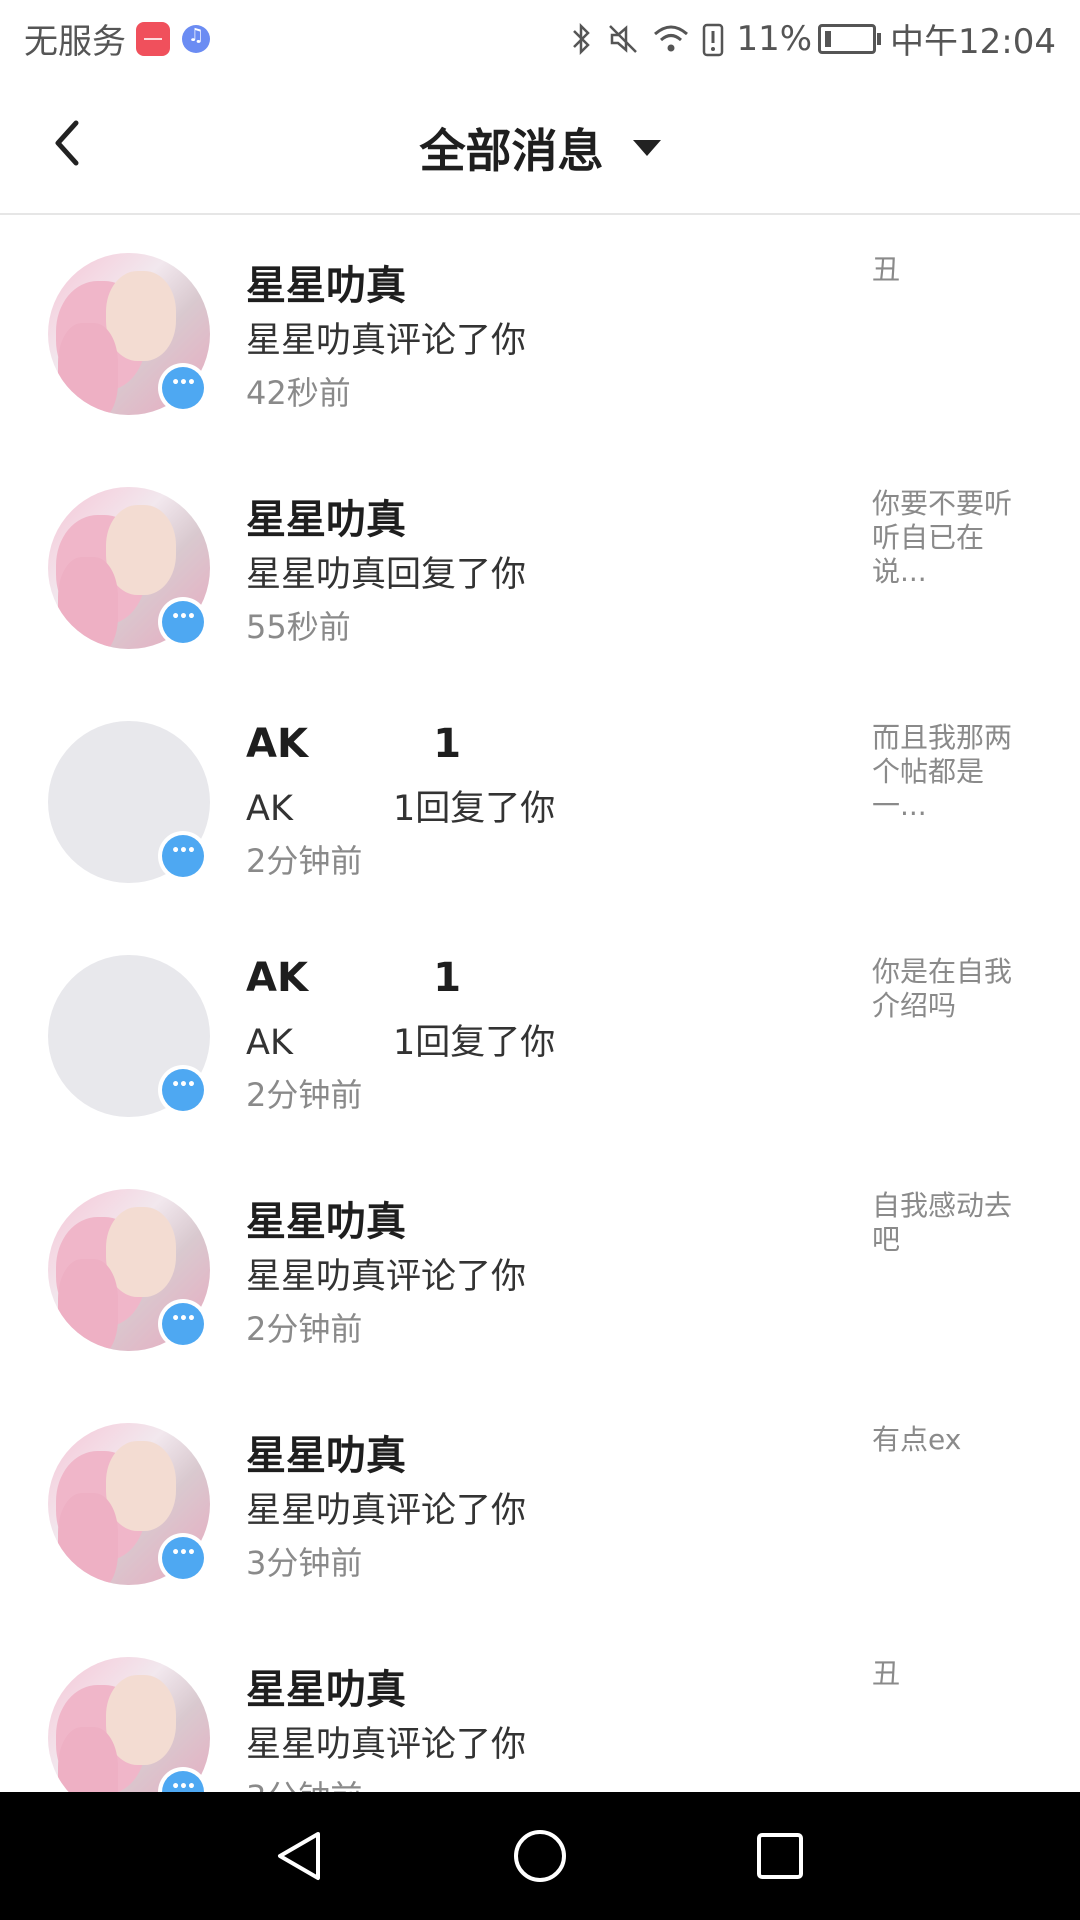 This screenshot has height=1920, width=1080. What do you see at coordinates (75, 42) in the screenshot?
I see `carrier-text: 无服务` at bounding box center [75, 42].